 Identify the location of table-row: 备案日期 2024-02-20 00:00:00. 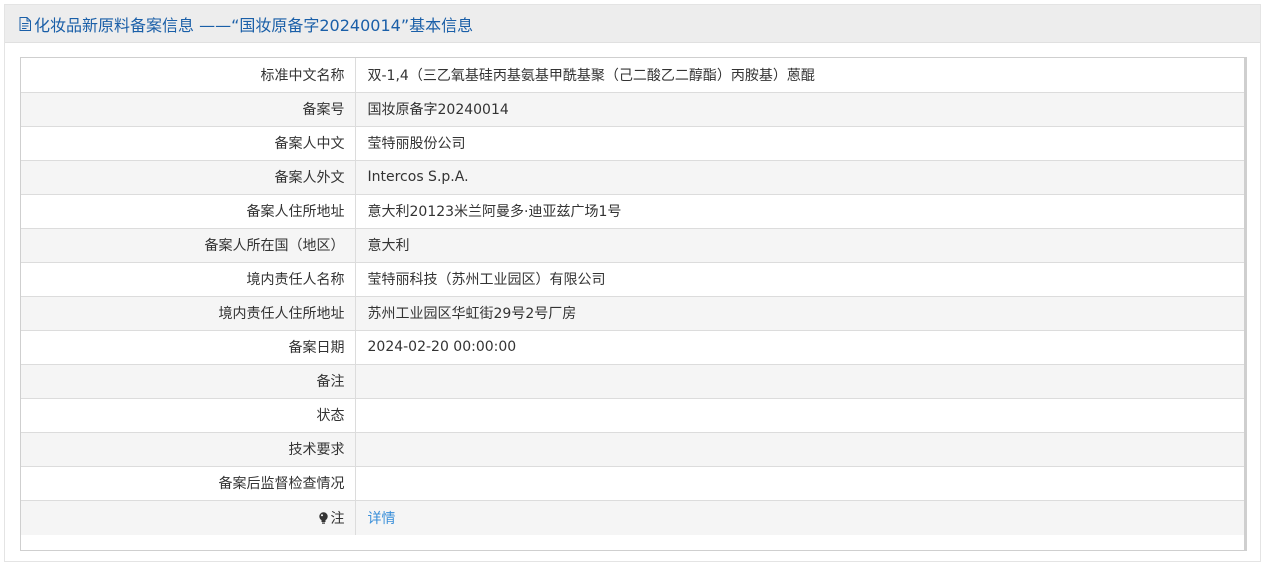
(632, 347).